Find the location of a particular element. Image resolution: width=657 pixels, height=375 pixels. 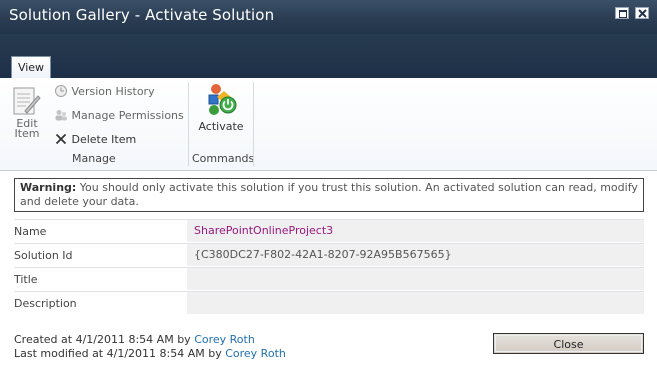

property-value-name: SharePointOnlineProject3 is located at coordinates (415, 231).